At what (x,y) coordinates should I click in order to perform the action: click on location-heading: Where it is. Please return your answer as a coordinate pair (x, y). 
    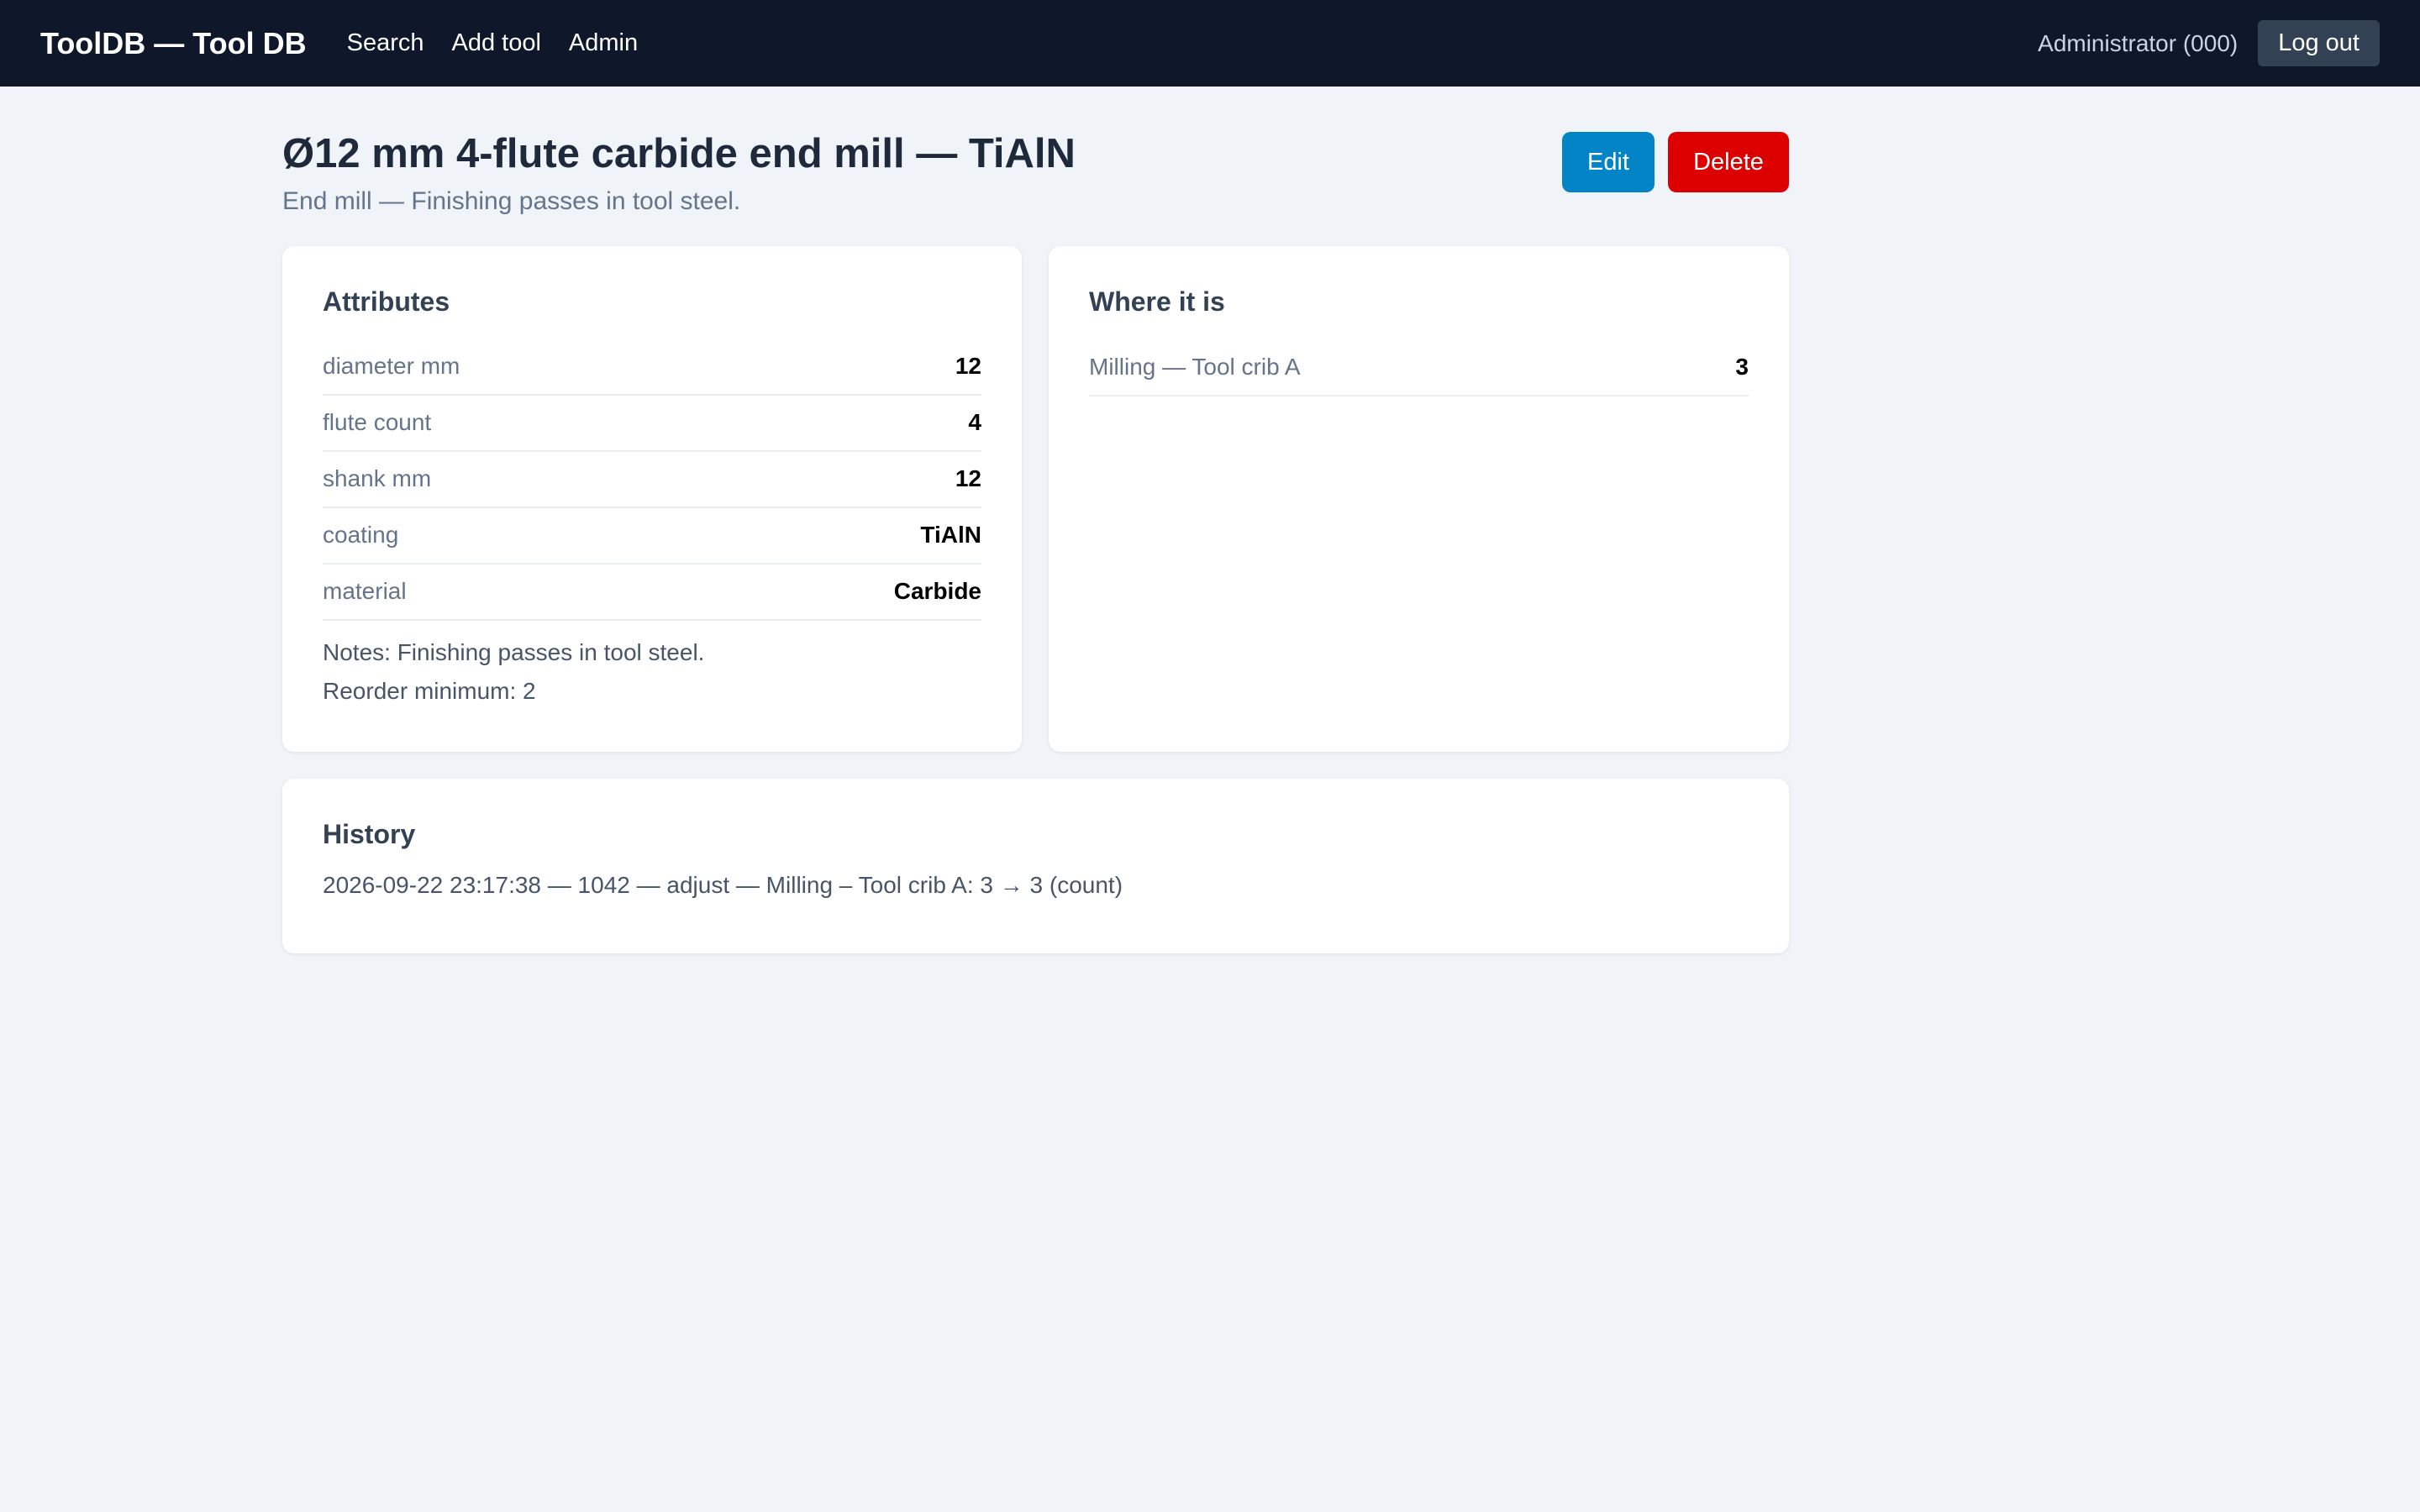
    Looking at the image, I should click on (1157, 301).